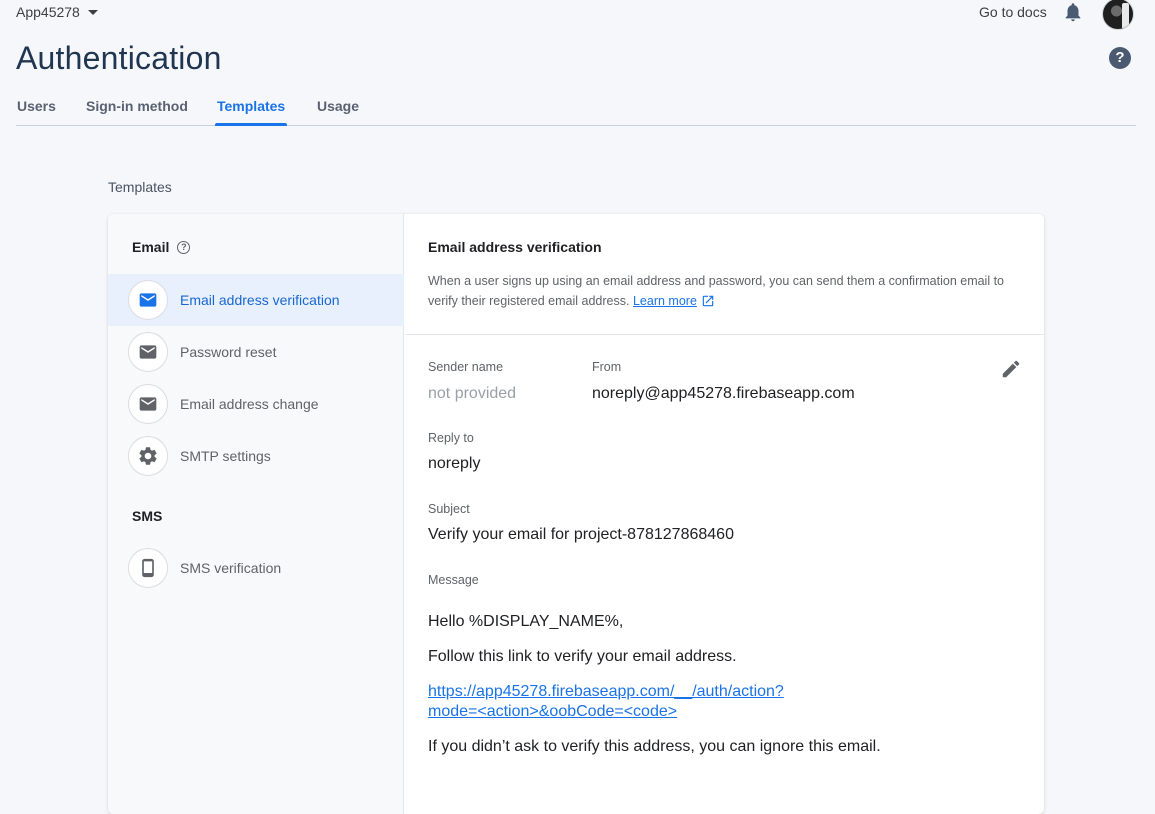  I want to click on sidebar-item-label: SMS verification, so click(231, 568).